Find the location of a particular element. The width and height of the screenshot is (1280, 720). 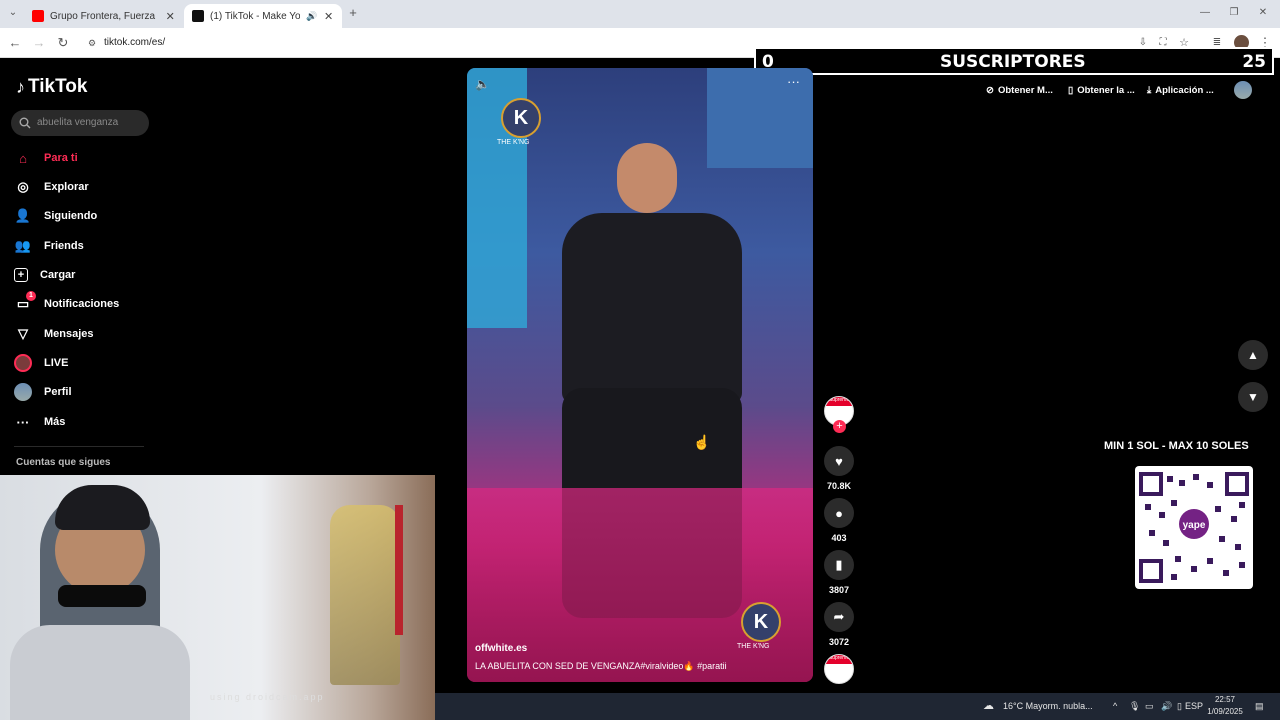

svg-text: yape is located at coordinates (1194, 525).